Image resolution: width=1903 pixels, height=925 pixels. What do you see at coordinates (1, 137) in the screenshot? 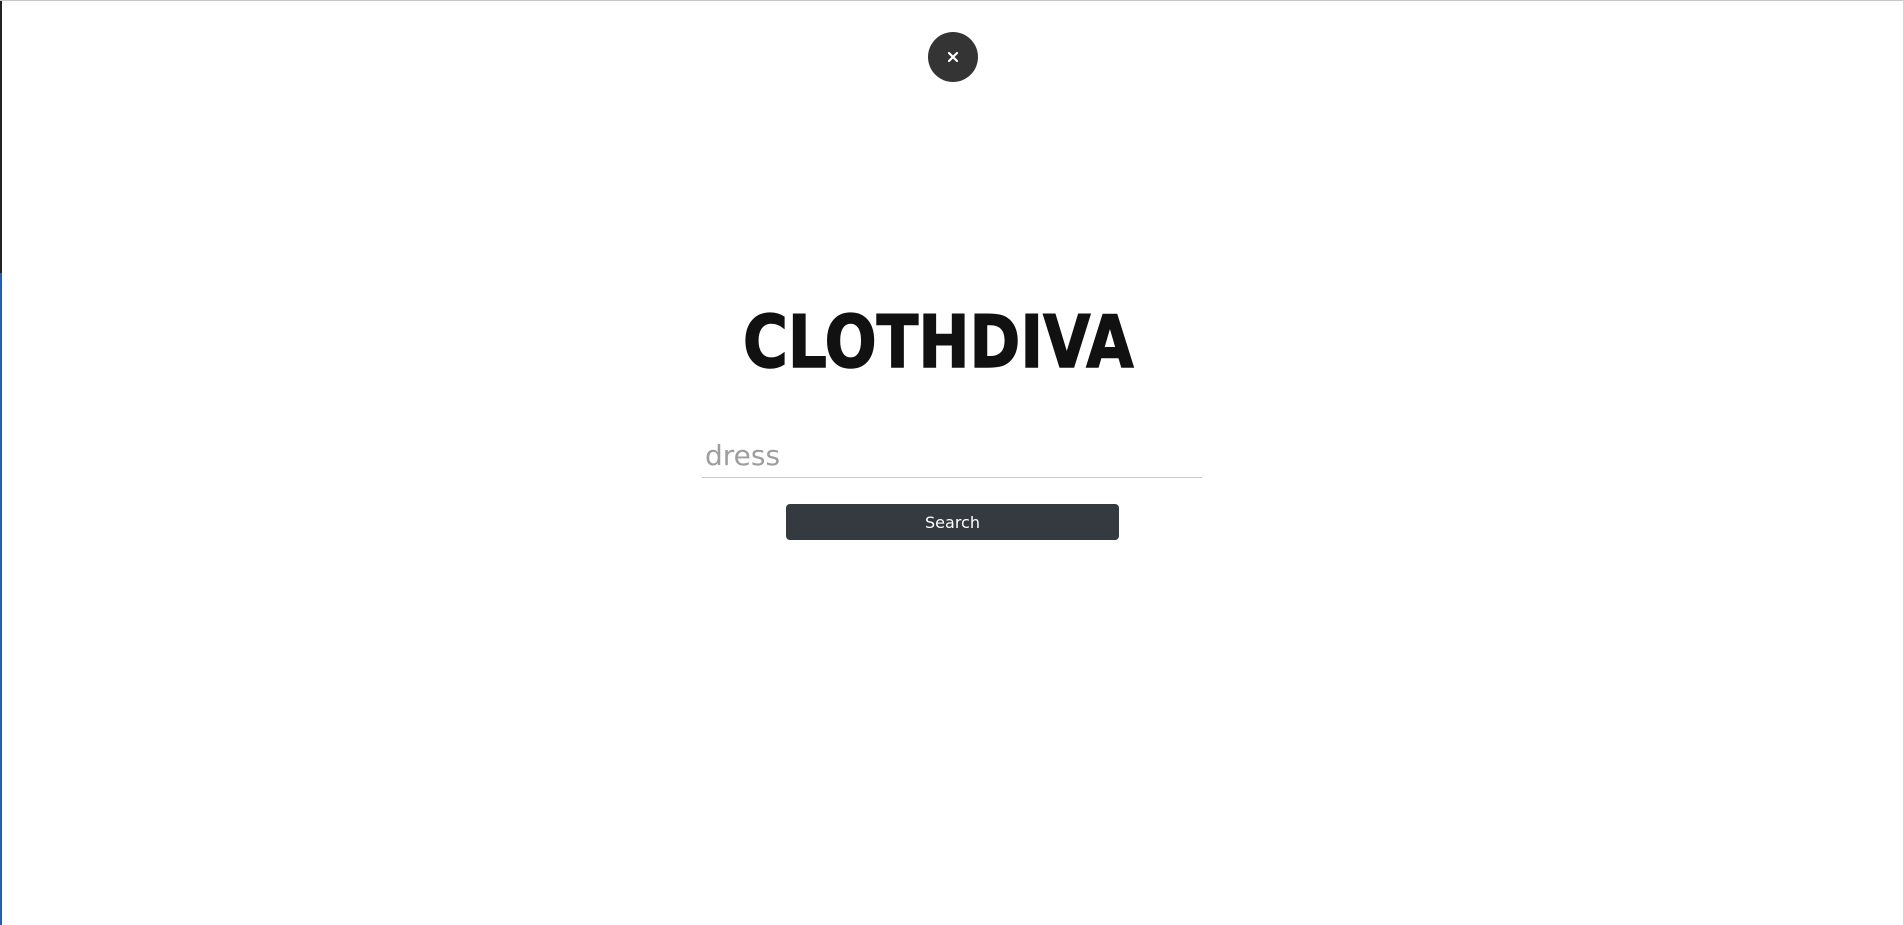
I see `window-edge` at bounding box center [1, 137].